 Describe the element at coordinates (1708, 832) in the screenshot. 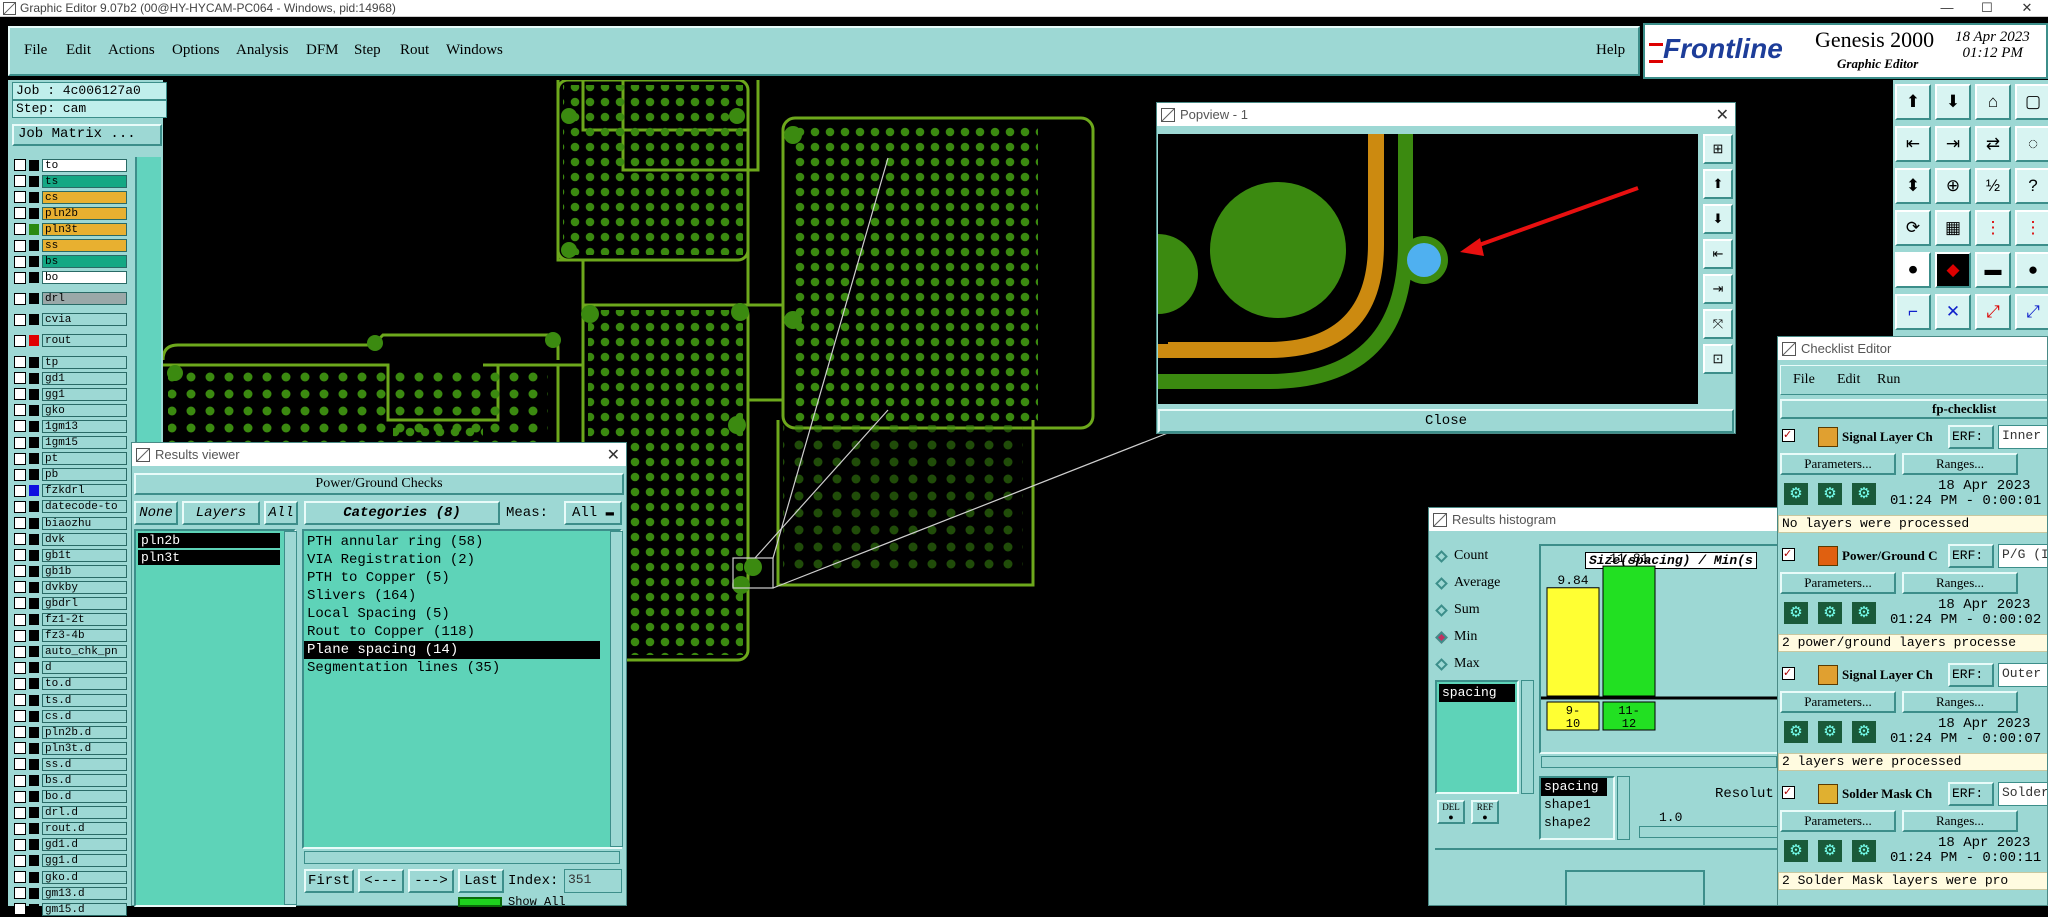

I see `resolution-slider` at that location.